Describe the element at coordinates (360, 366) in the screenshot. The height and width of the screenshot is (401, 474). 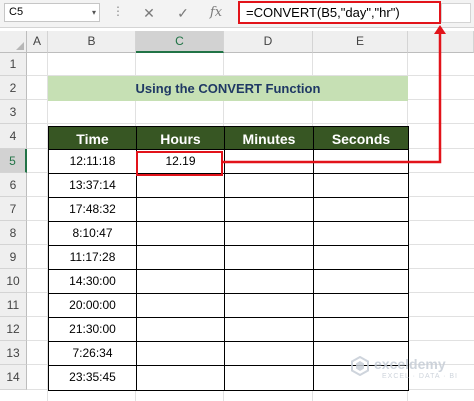
I see `exceldemy-logo-icon` at that location.